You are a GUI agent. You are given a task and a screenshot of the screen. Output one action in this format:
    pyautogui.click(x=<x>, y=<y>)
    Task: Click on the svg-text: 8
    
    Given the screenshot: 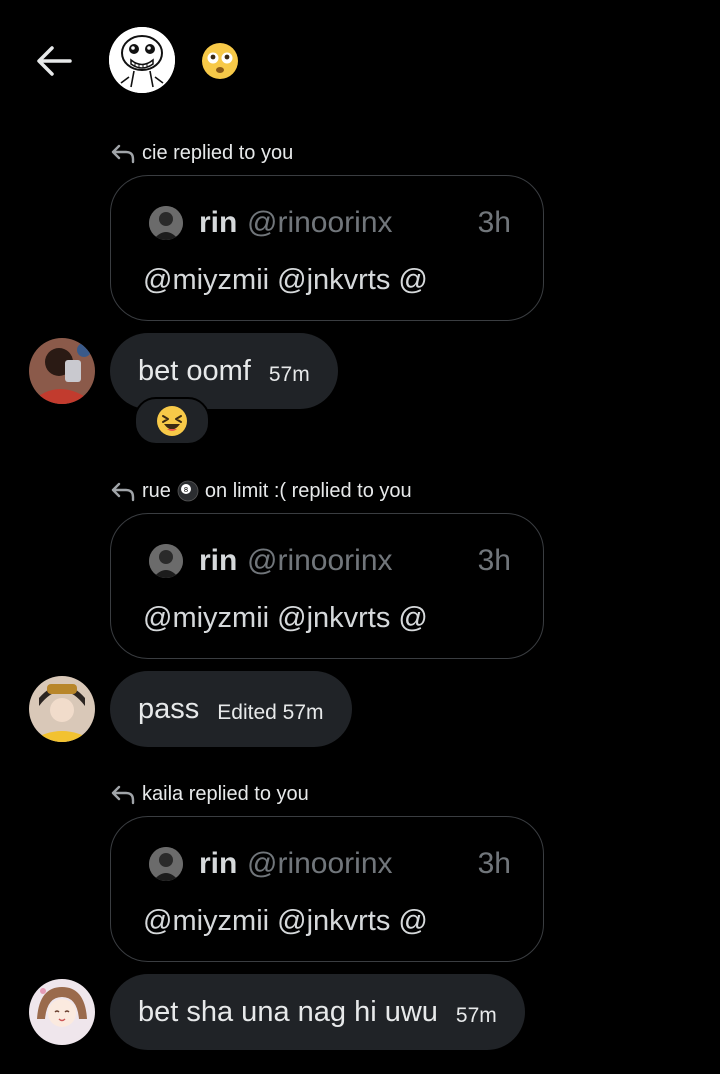 What is the action you would take?
    pyautogui.click(x=186, y=490)
    